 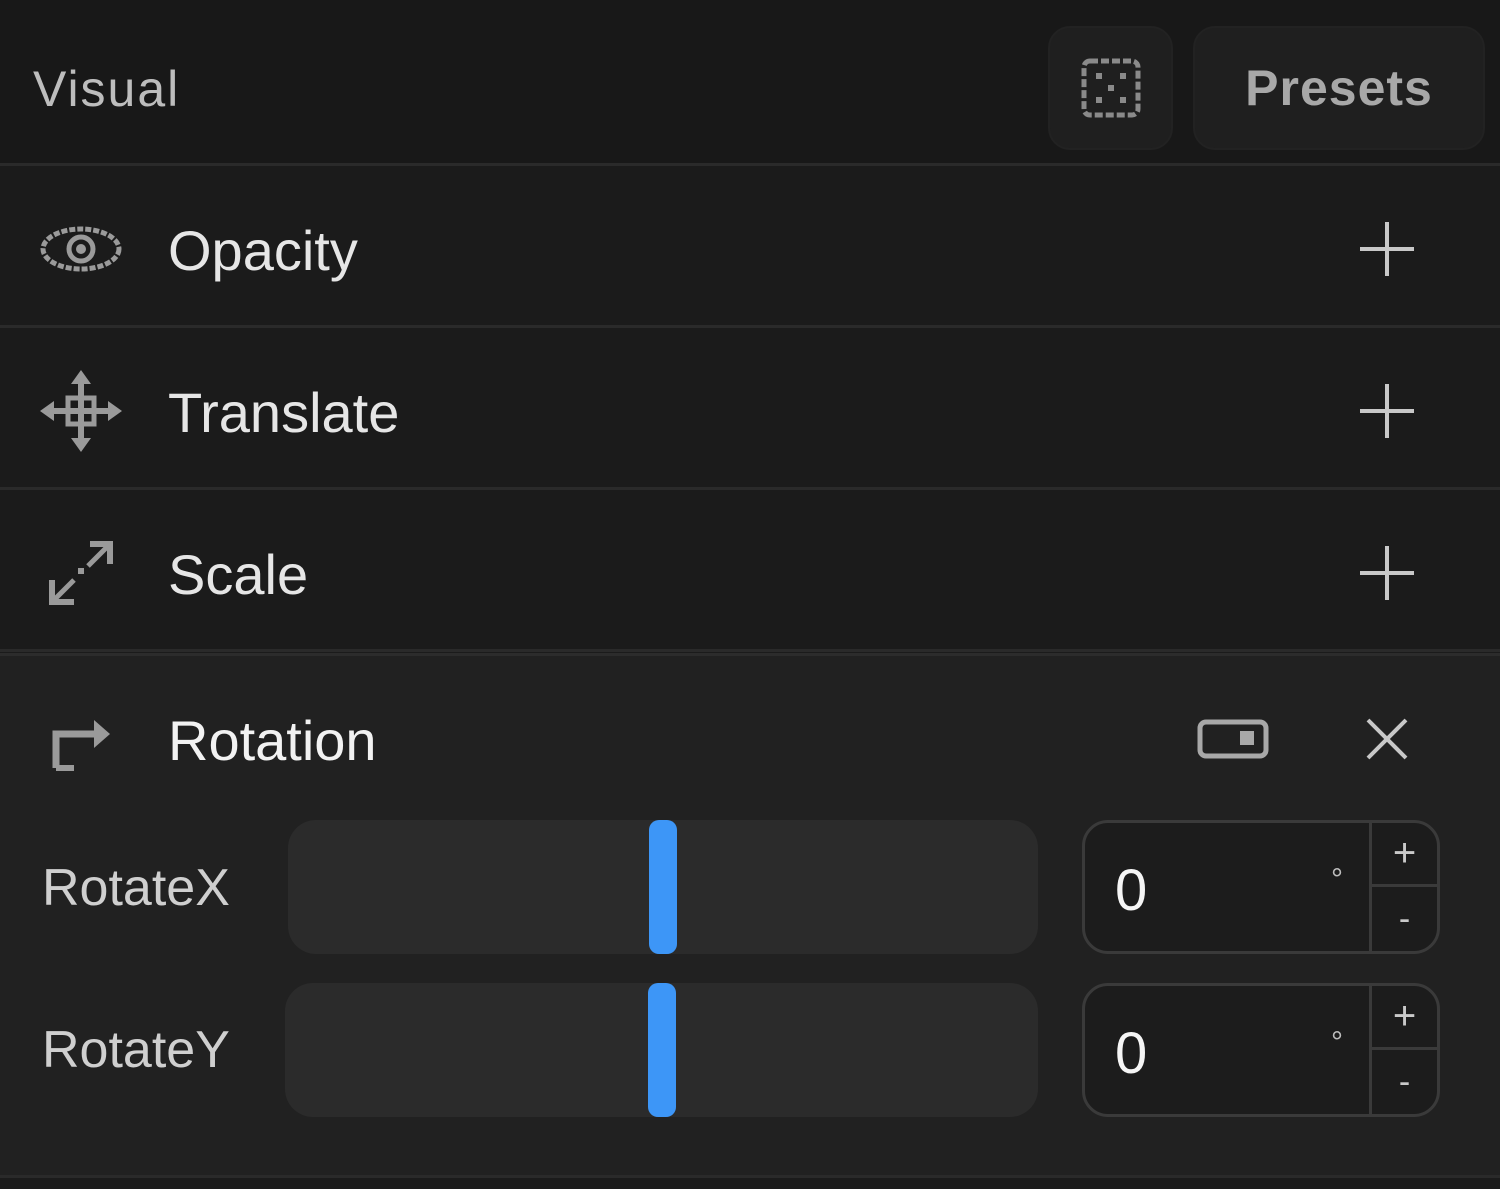 I want to click on visual-header: Visual Presets, so click(x=750, y=83).